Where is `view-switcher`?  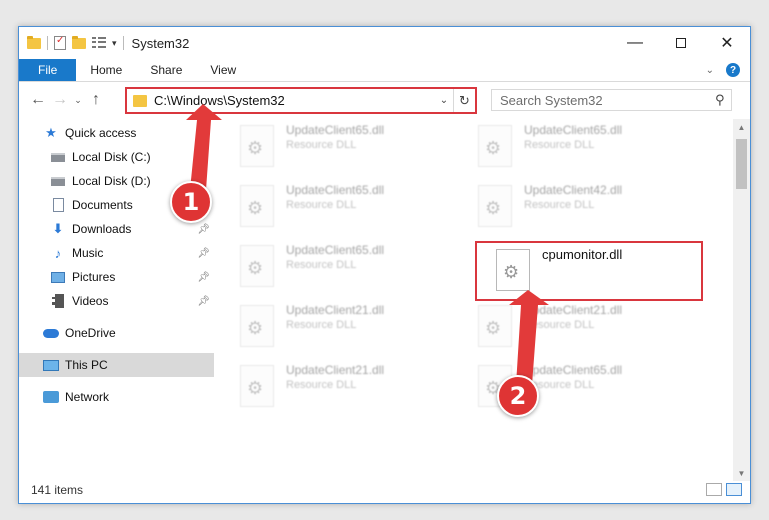 view-switcher is located at coordinates (724, 489).